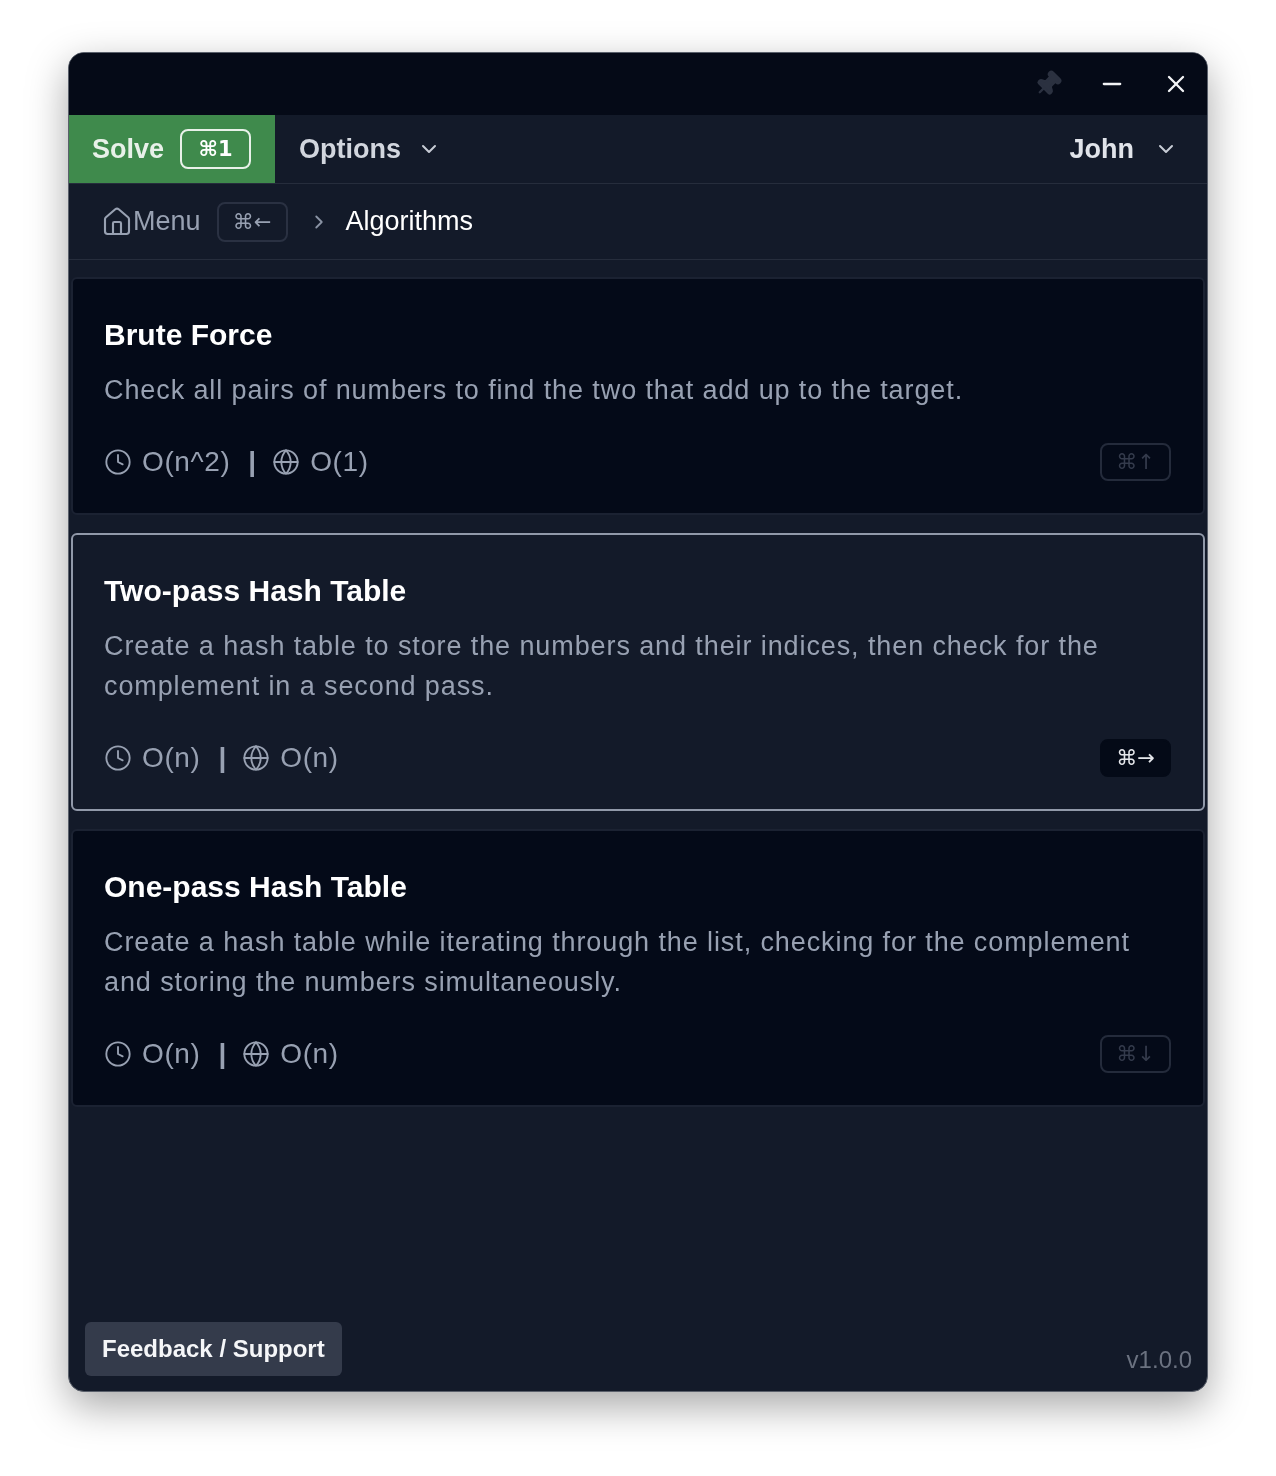 The width and height of the screenshot is (1276, 1476). What do you see at coordinates (370, 149) in the screenshot?
I see `nav-tab: Options` at bounding box center [370, 149].